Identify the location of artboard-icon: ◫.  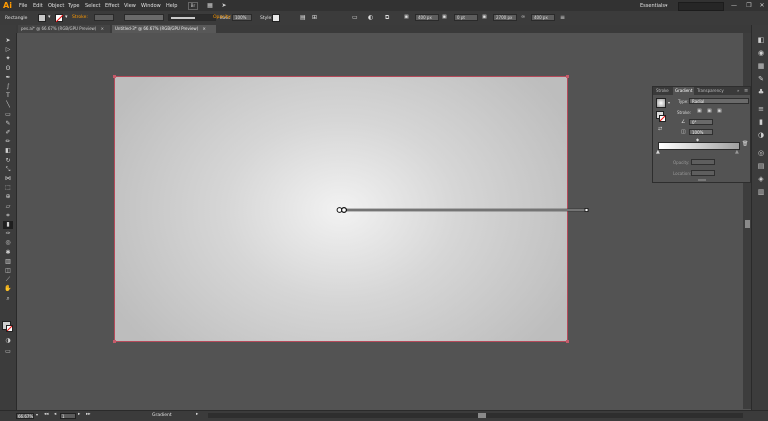
(8, 271).